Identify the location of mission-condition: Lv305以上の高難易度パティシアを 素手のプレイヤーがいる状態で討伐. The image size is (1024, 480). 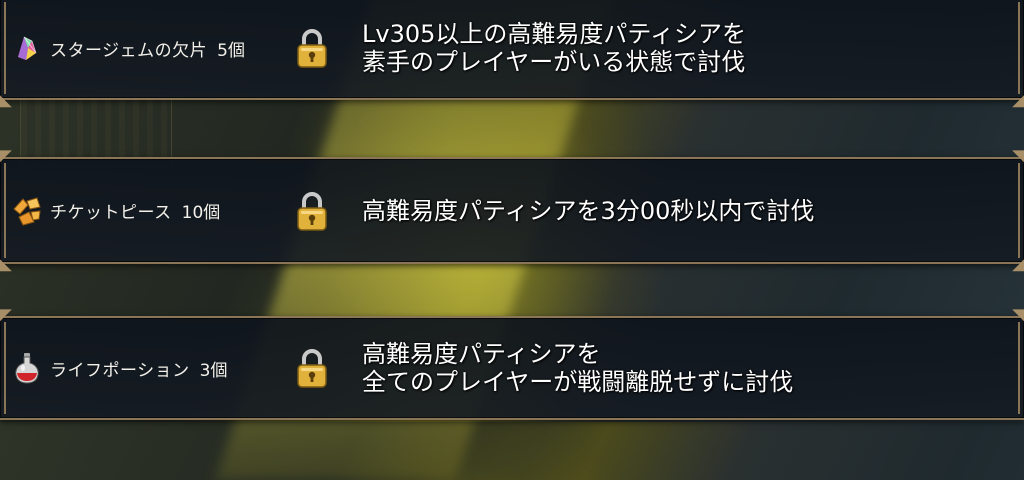
(554, 48).